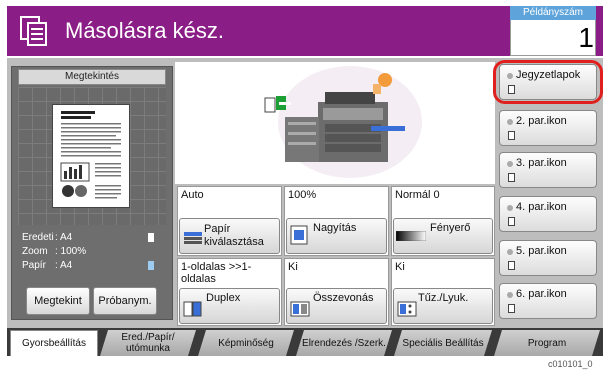  I want to click on density-gradient-icon, so click(411, 236).